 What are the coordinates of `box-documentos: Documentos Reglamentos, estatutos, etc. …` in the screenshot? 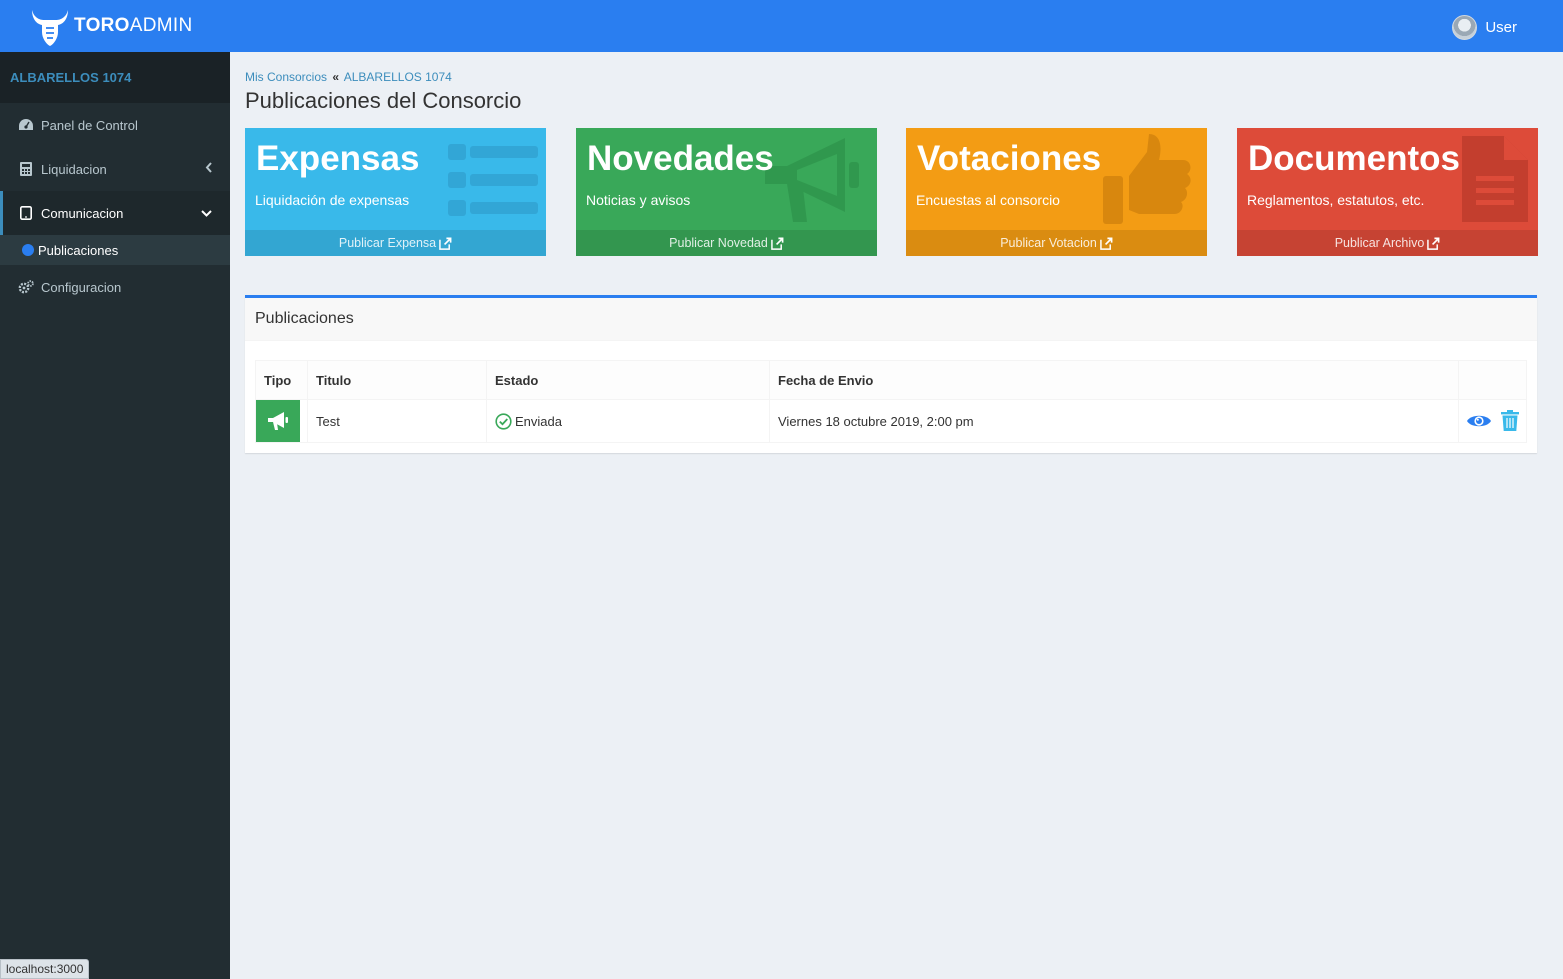 It's located at (1387, 192).